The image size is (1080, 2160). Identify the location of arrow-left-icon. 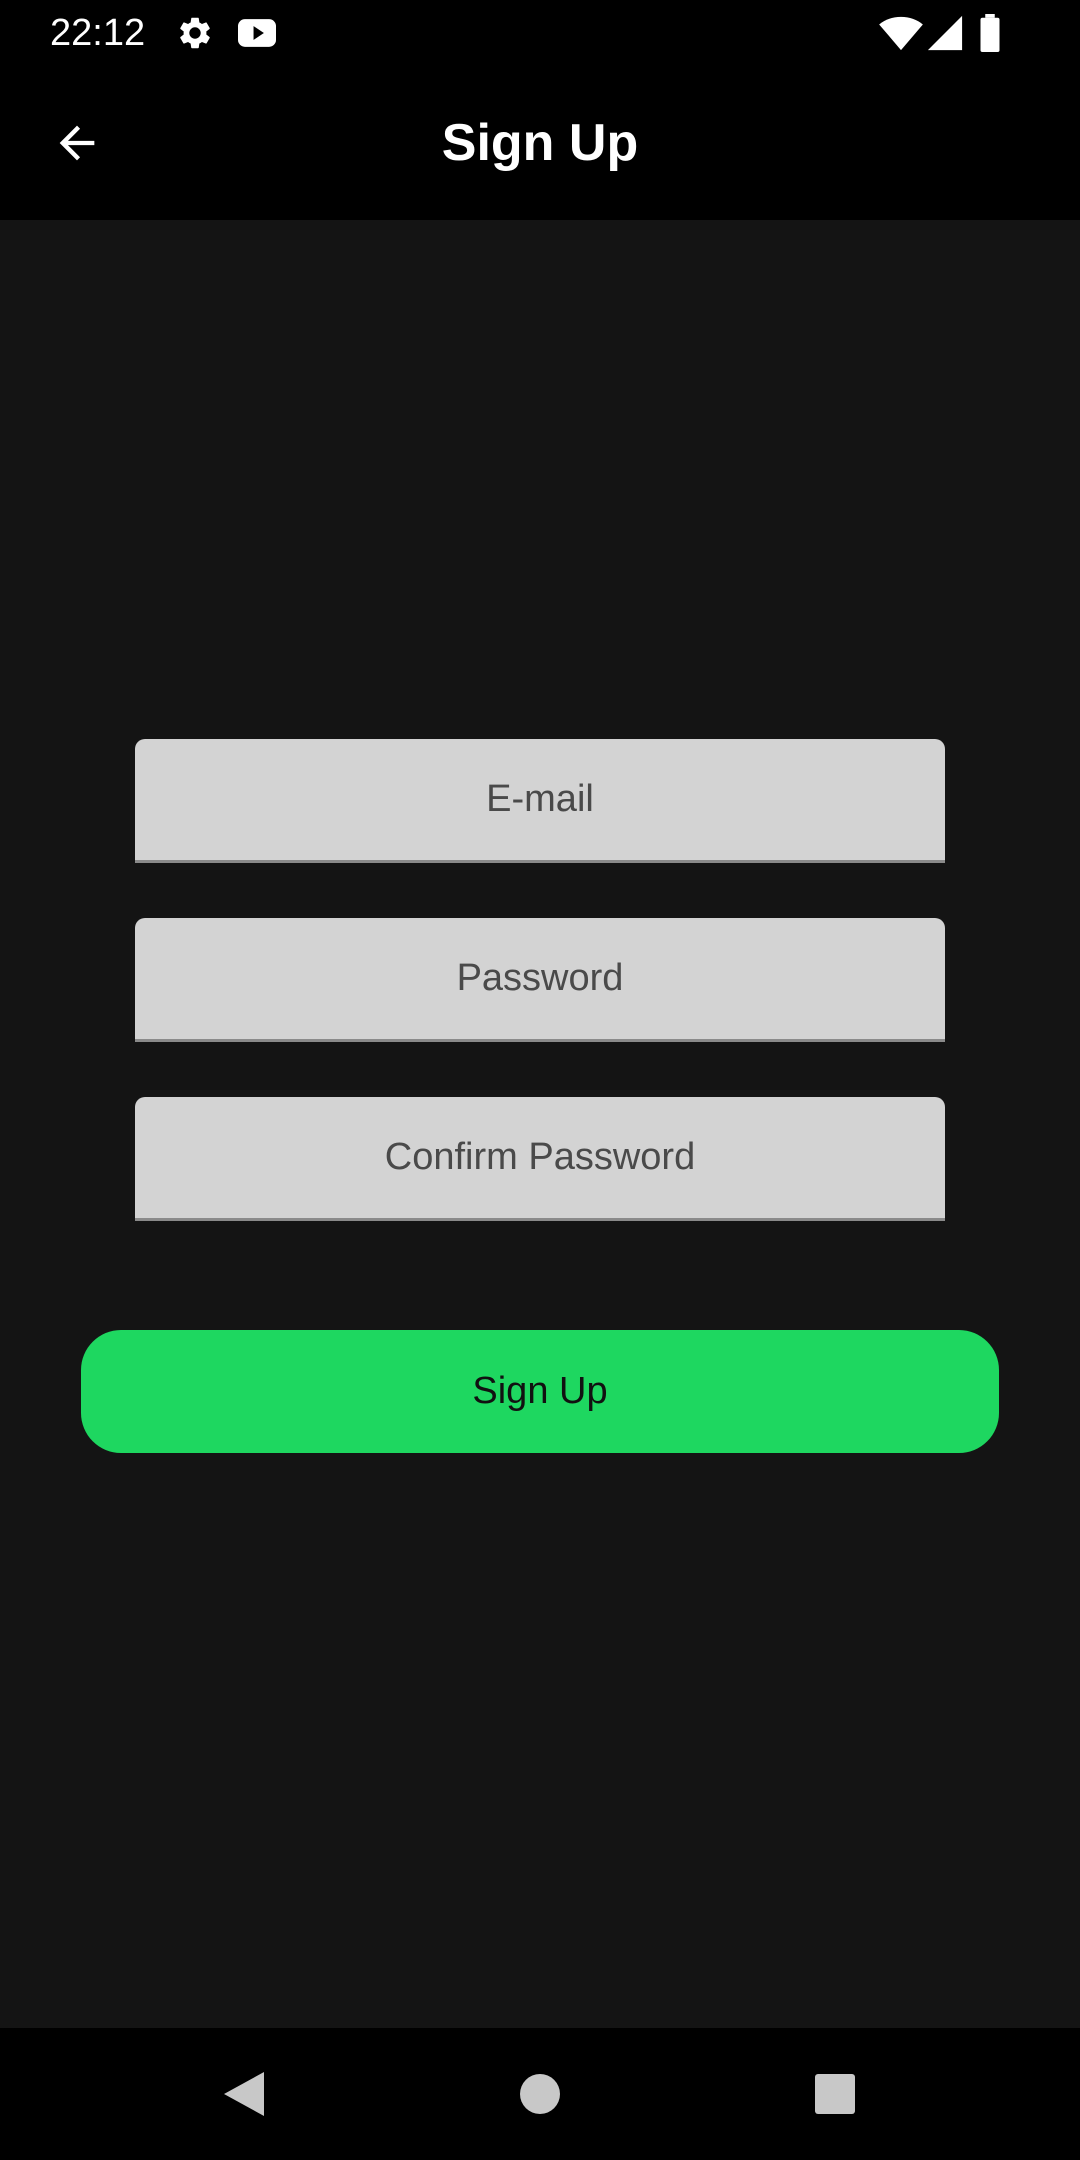
(77, 143).